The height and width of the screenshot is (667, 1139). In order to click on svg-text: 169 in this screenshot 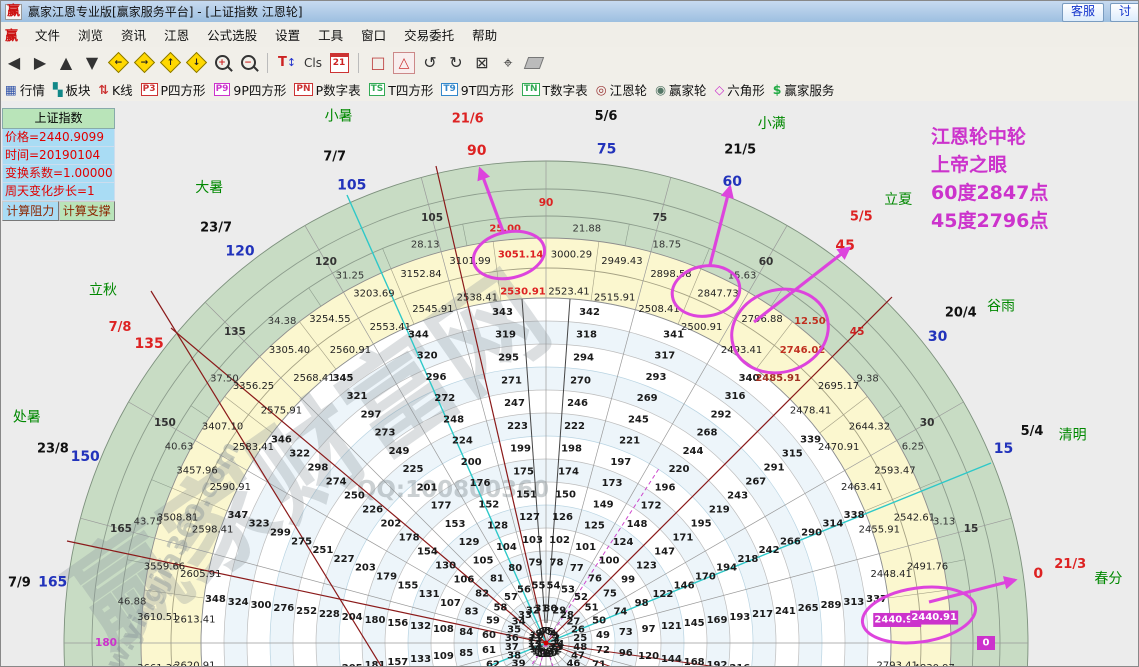, I will do `click(717, 620)`.